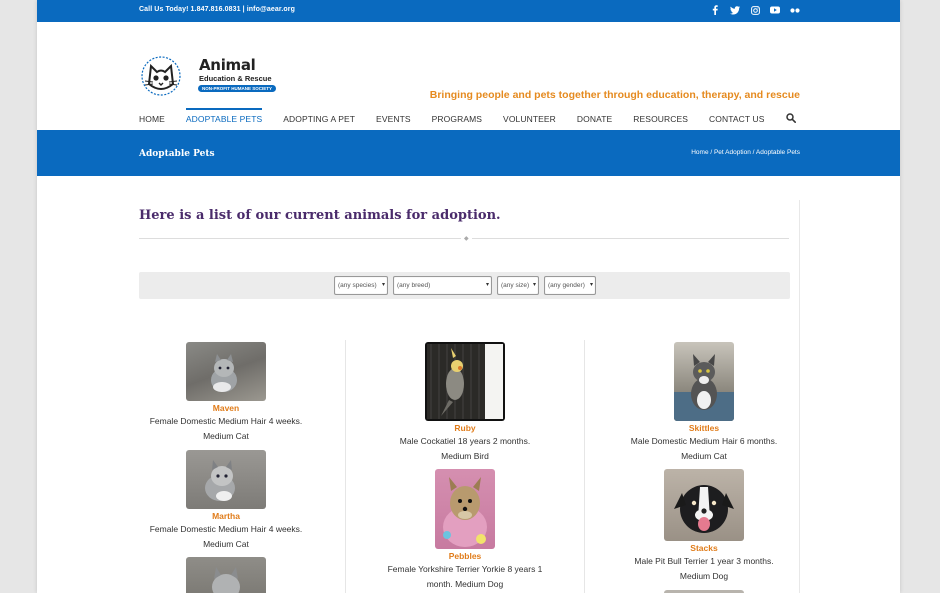  I want to click on flickr-icon, so click(795, 10).